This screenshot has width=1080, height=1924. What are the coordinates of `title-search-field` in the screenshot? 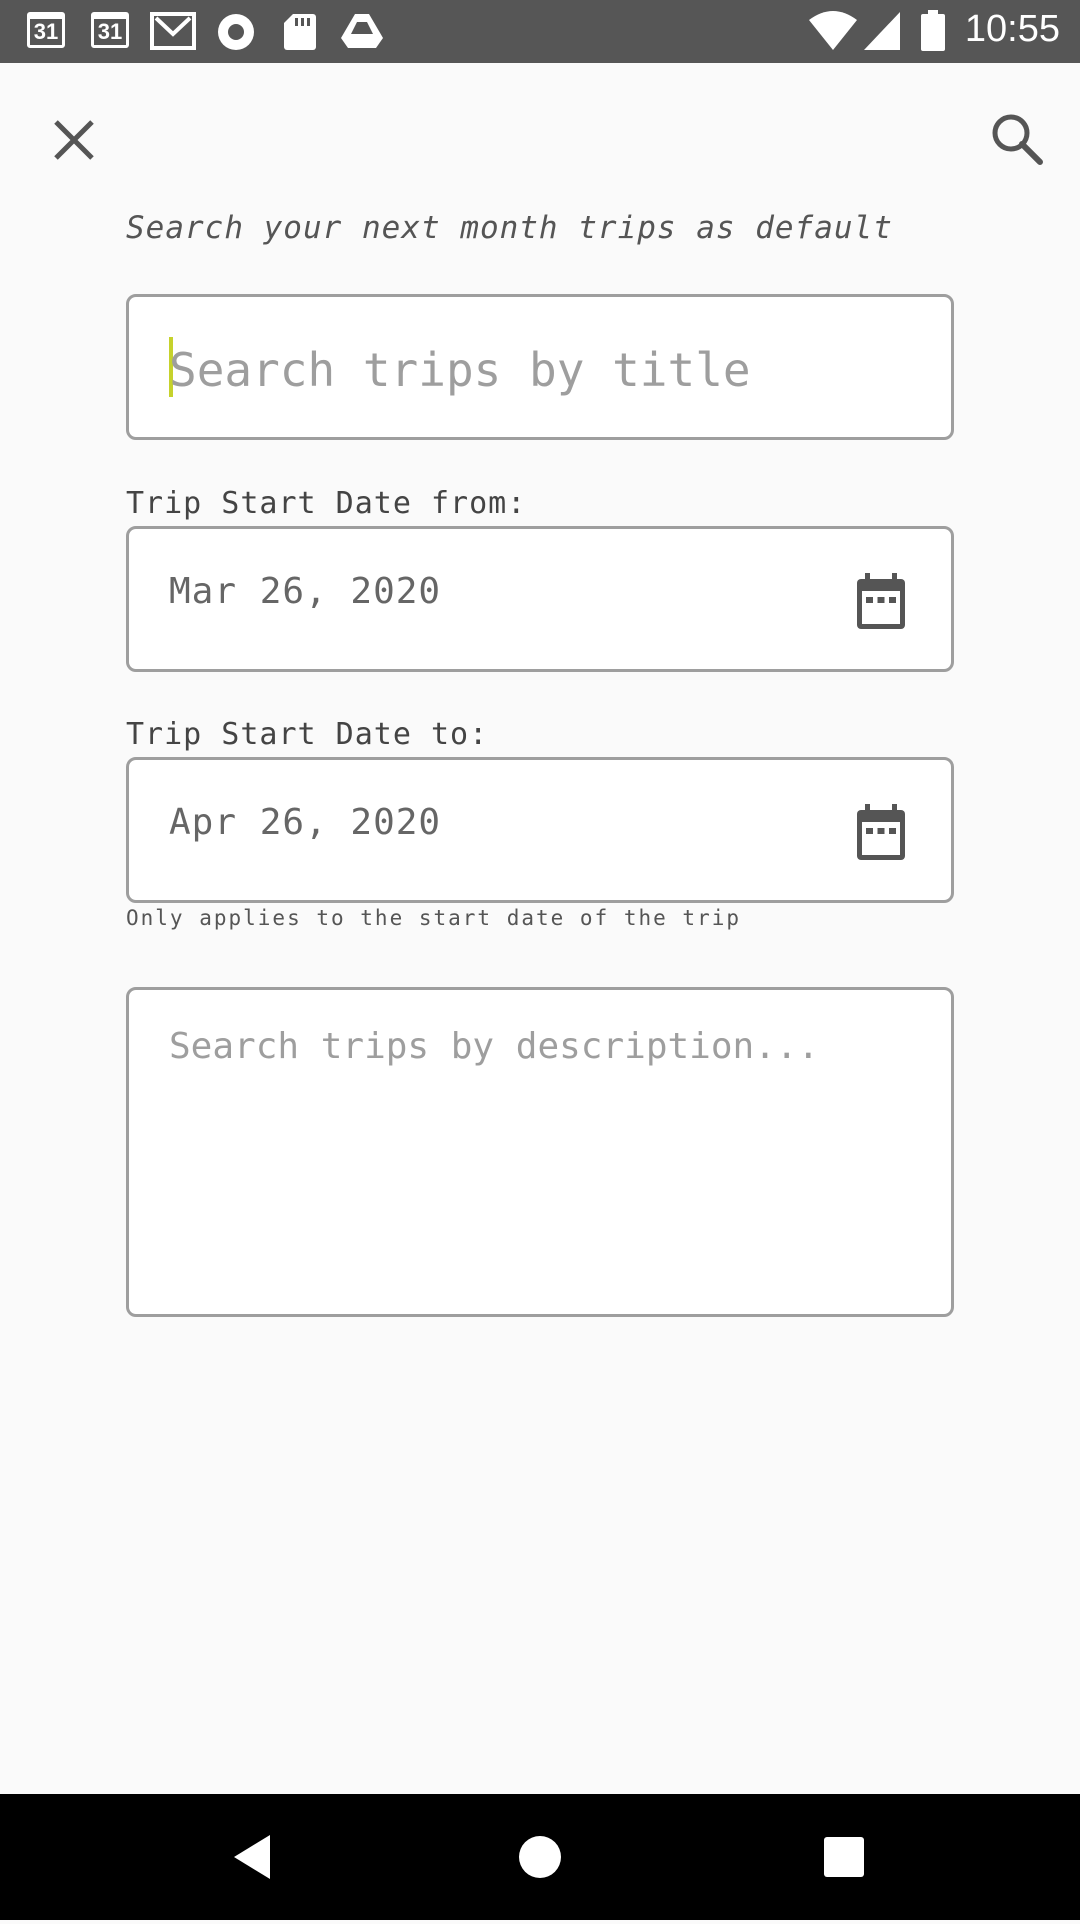 It's located at (540, 367).